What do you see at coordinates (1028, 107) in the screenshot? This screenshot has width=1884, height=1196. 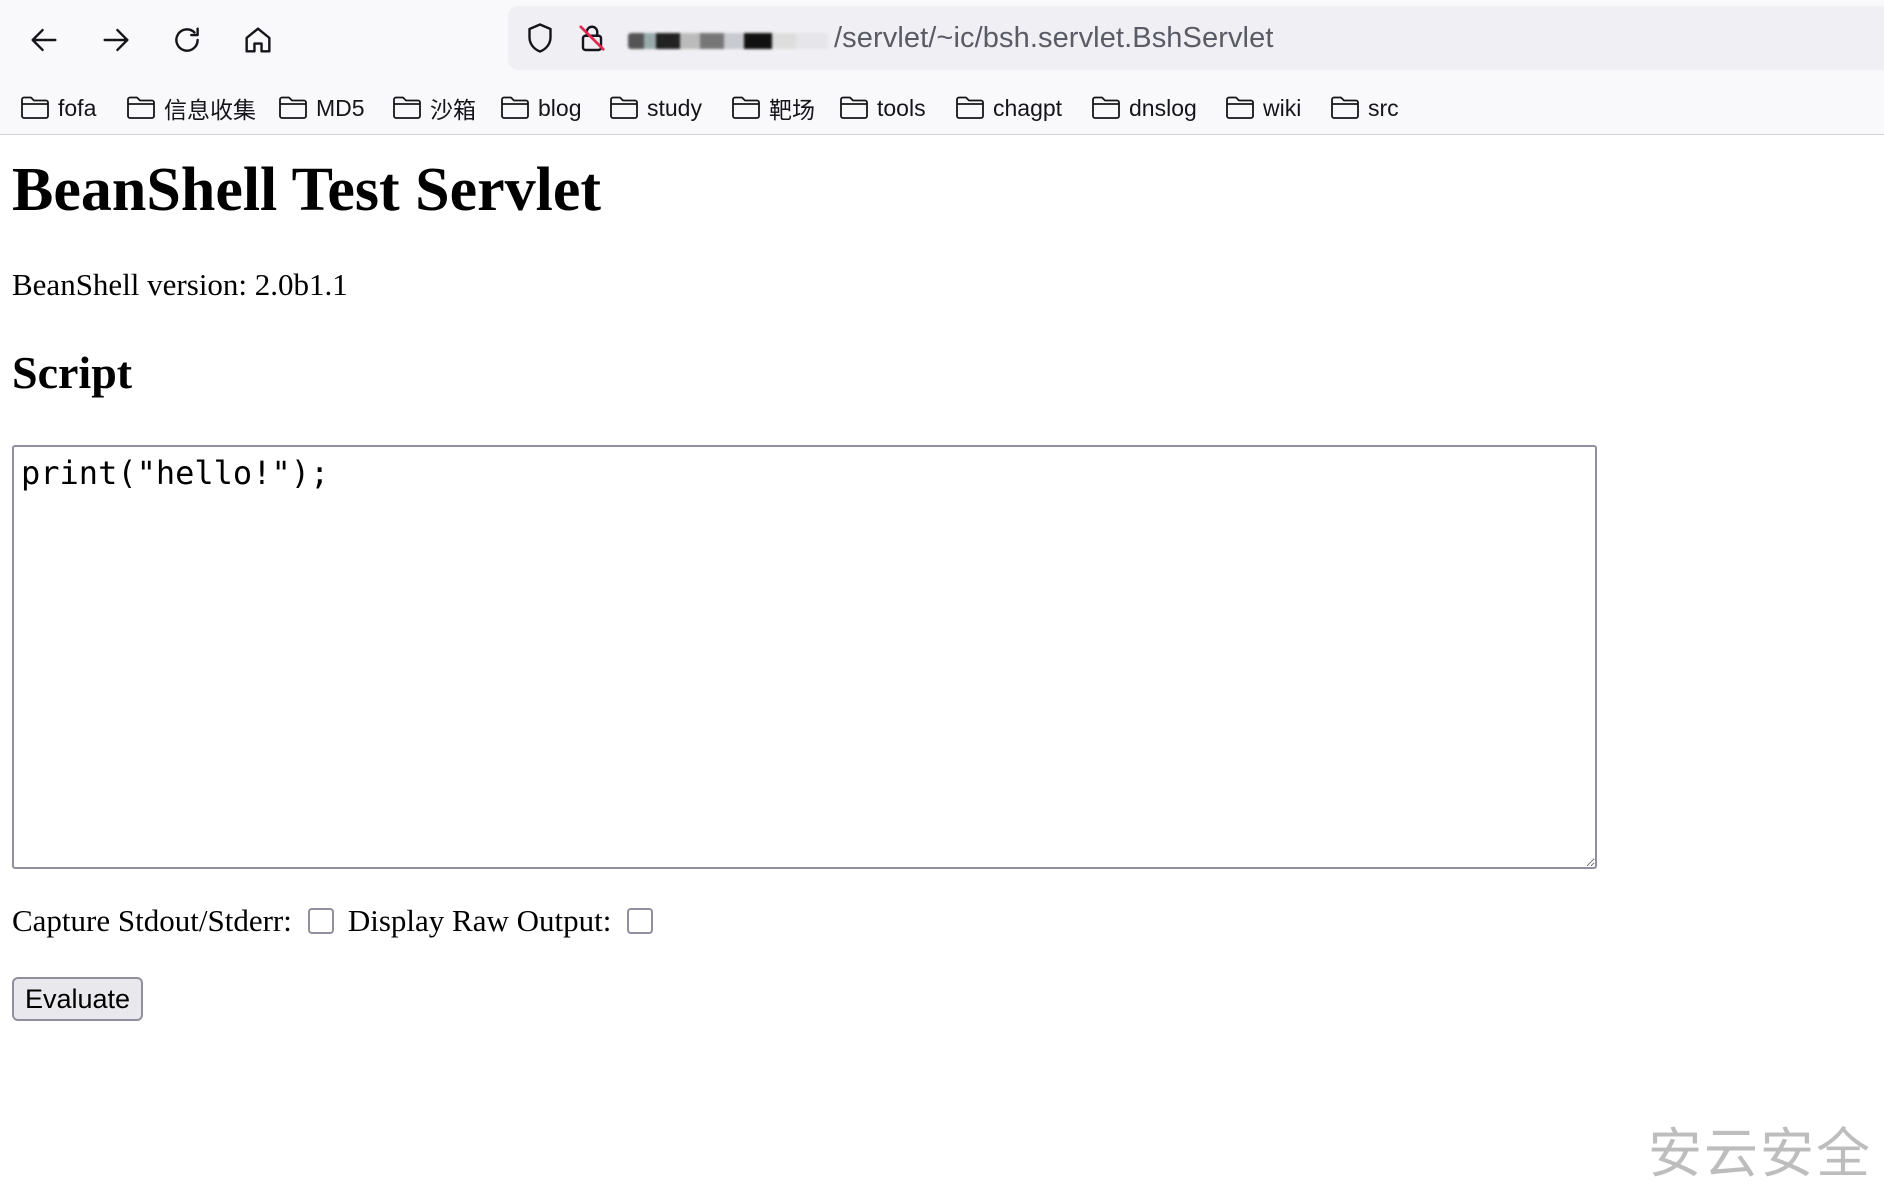 I see `bookmark-label: chagpt` at bounding box center [1028, 107].